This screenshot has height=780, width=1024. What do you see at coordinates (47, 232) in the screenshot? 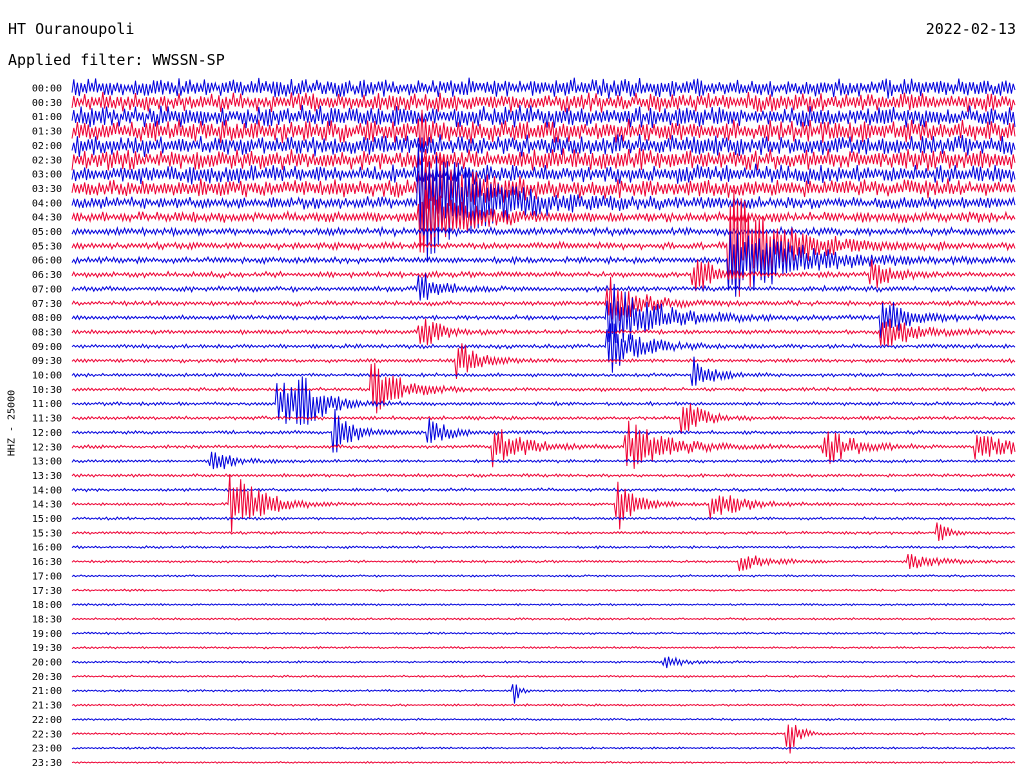
I see `time-label: 05:00` at bounding box center [47, 232].